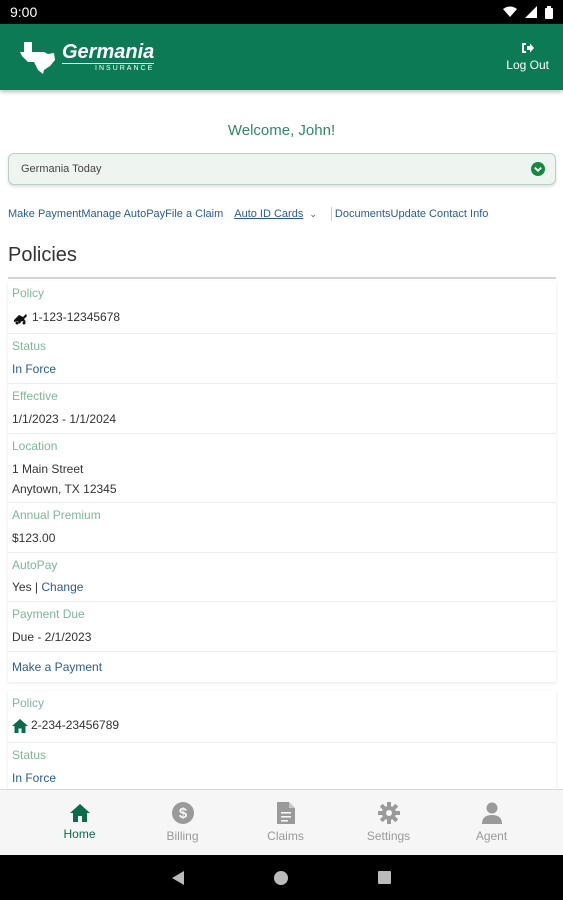  What do you see at coordinates (282, 577) in the screenshot?
I see `autopay-row: AutoPay Yes | Change` at bounding box center [282, 577].